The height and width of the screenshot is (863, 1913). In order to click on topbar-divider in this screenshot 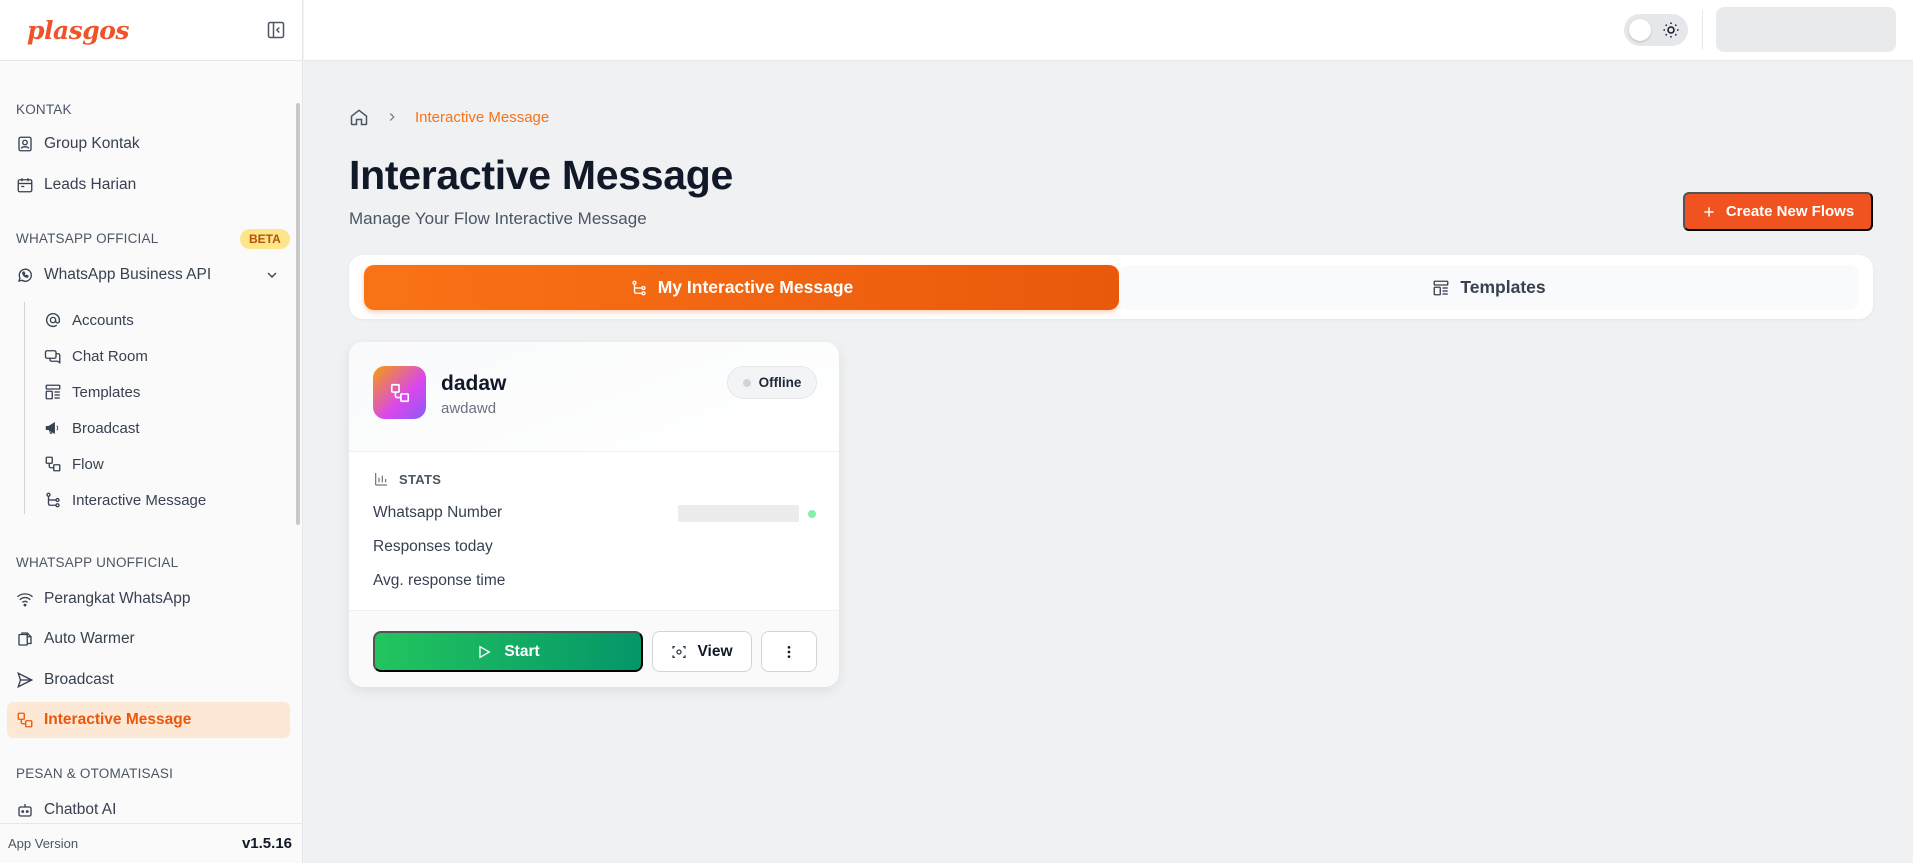, I will do `click(1702, 30)`.